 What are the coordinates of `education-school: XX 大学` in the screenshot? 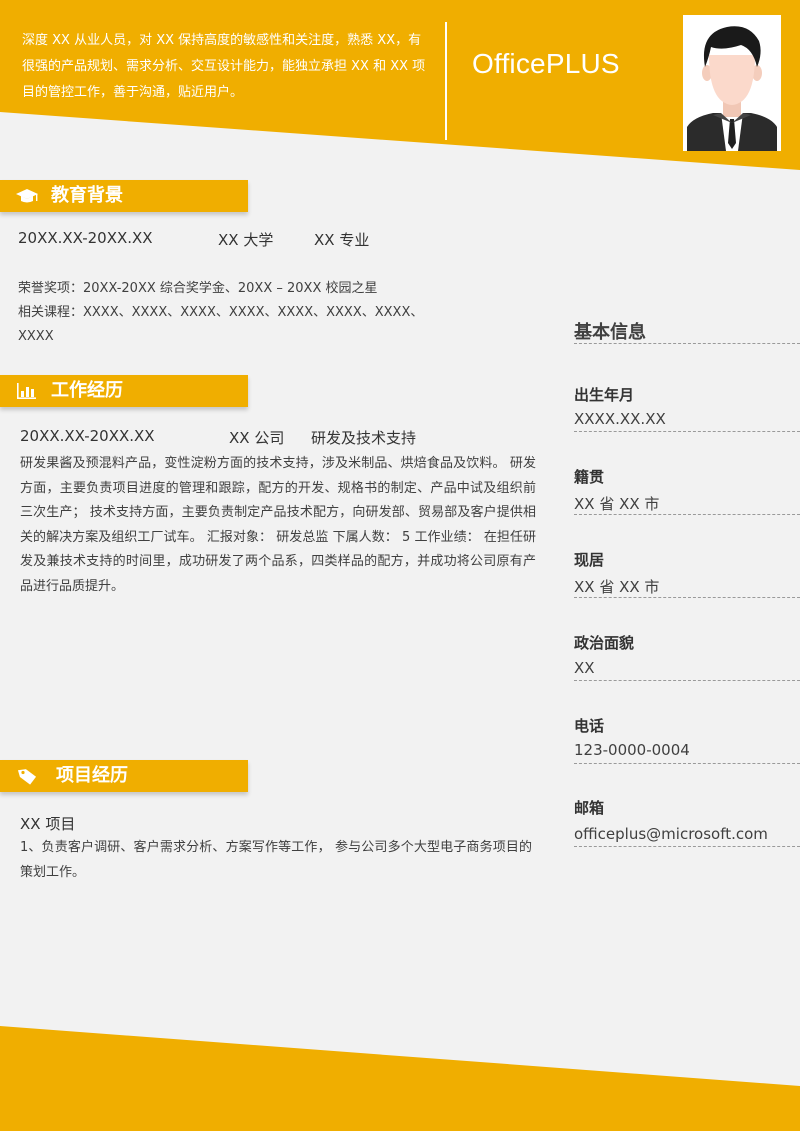 It's located at (246, 240).